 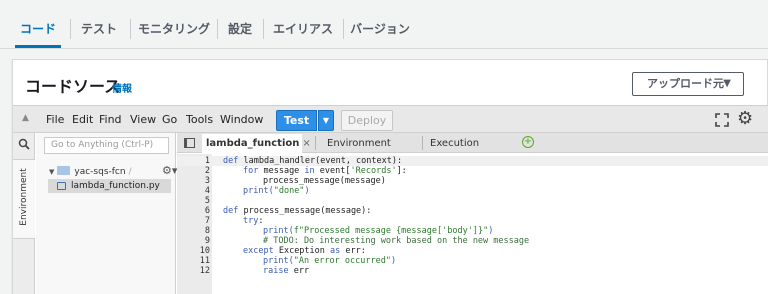 What do you see at coordinates (204, 271) in the screenshot?
I see `line-number: 12` at bounding box center [204, 271].